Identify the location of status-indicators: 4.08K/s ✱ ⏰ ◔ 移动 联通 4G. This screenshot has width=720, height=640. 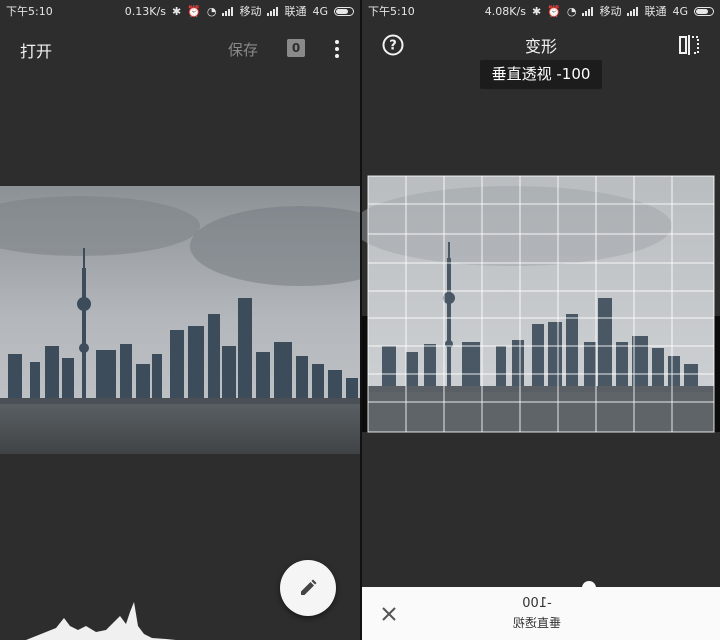
(599, 11).